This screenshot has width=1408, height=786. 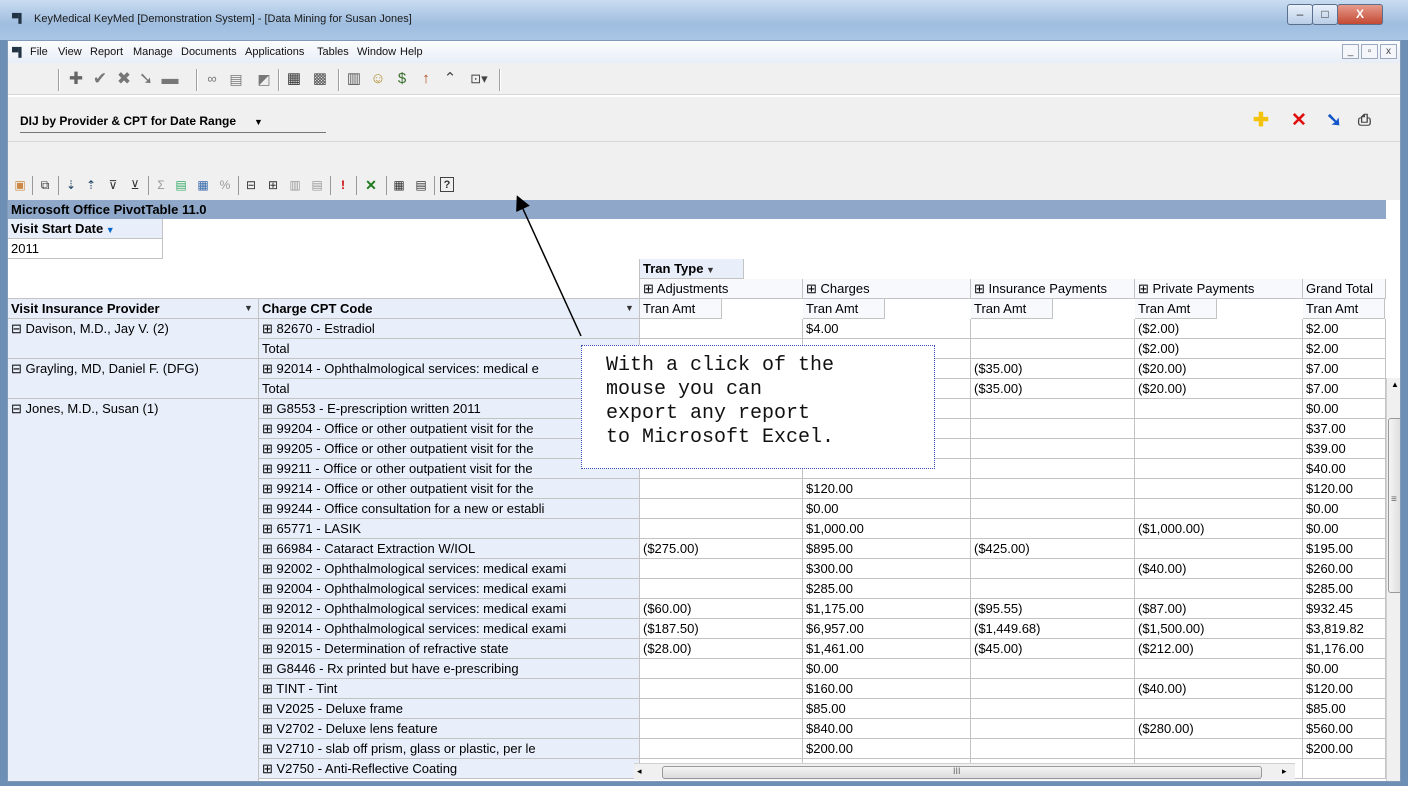 I want to click on minimize-button: –, so click(x=1300, y=14).